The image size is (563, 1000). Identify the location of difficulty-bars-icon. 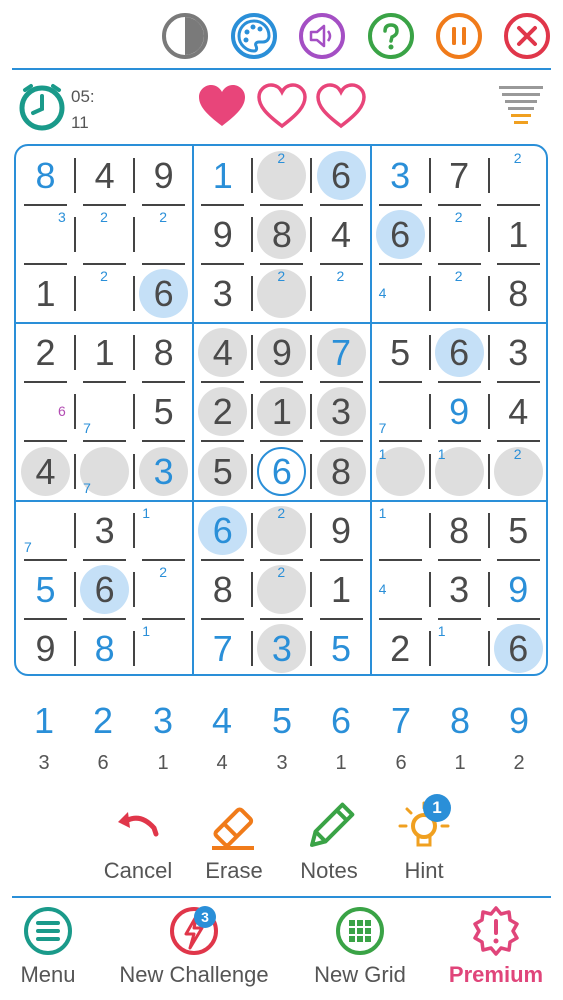
(521, 108).